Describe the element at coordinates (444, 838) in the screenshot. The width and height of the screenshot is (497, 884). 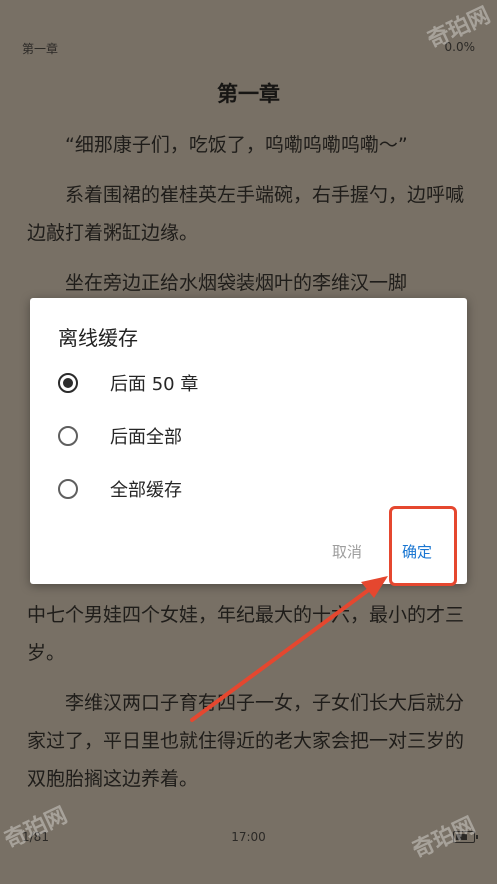
I see `watermark-logo: 奇珀网` at that location.